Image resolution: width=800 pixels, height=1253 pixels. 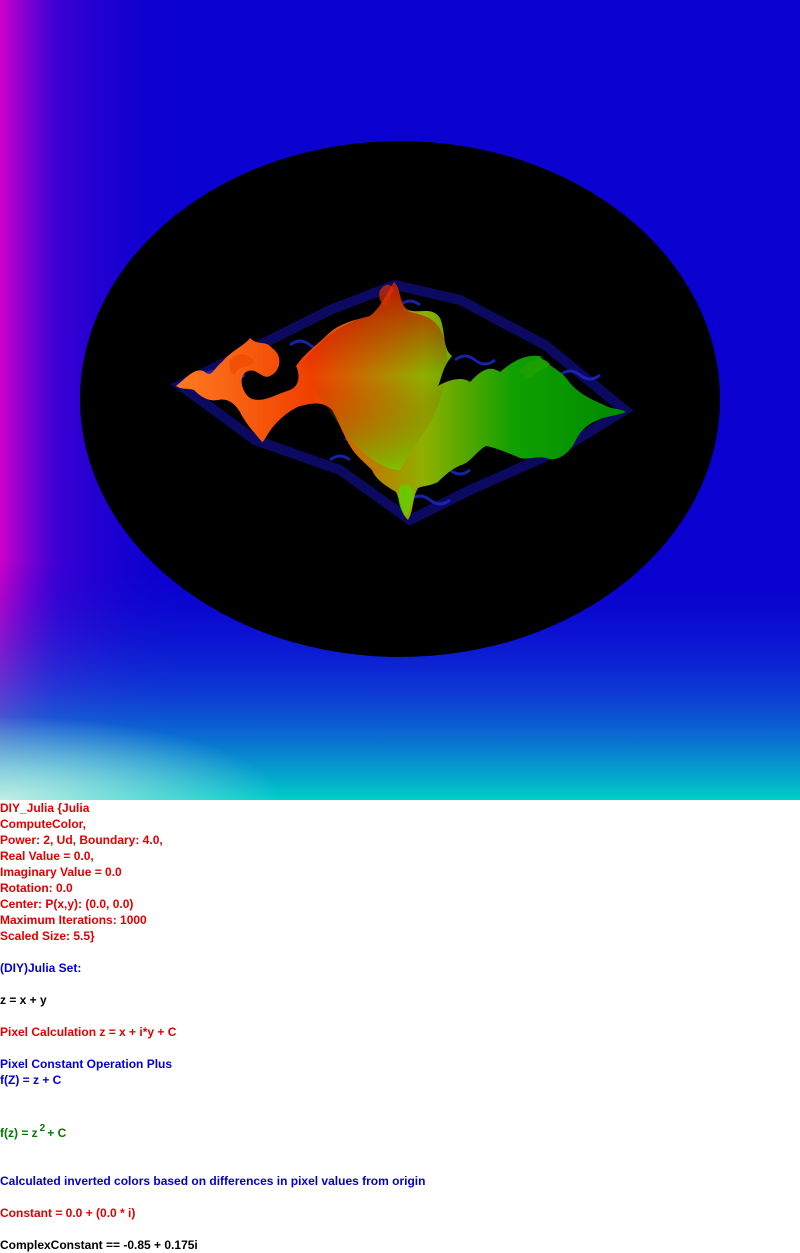 What do you see at coordinates (67, 904) in the screenshot?
I see `params-line-7: Center: P(x,y): (0.0, 0.0)` at bounding box center [67, 904].